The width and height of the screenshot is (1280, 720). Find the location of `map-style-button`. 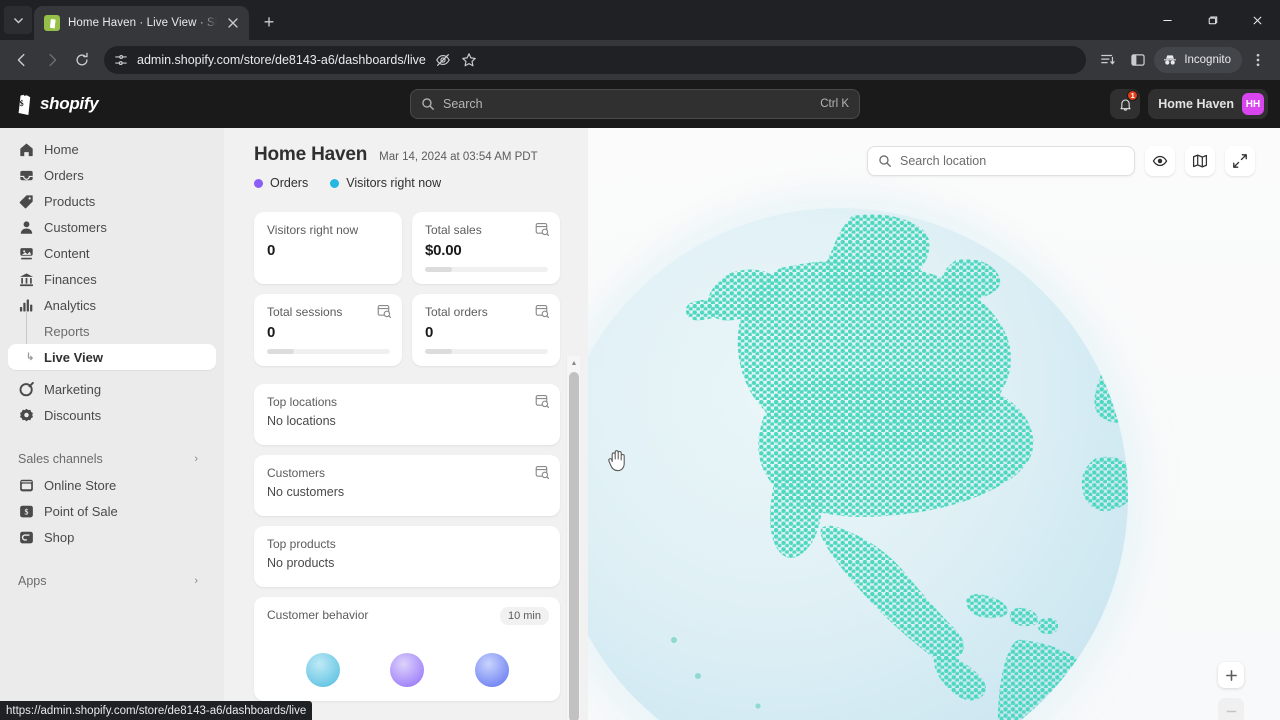

map-style-button is located at coordinates (1200, 161).